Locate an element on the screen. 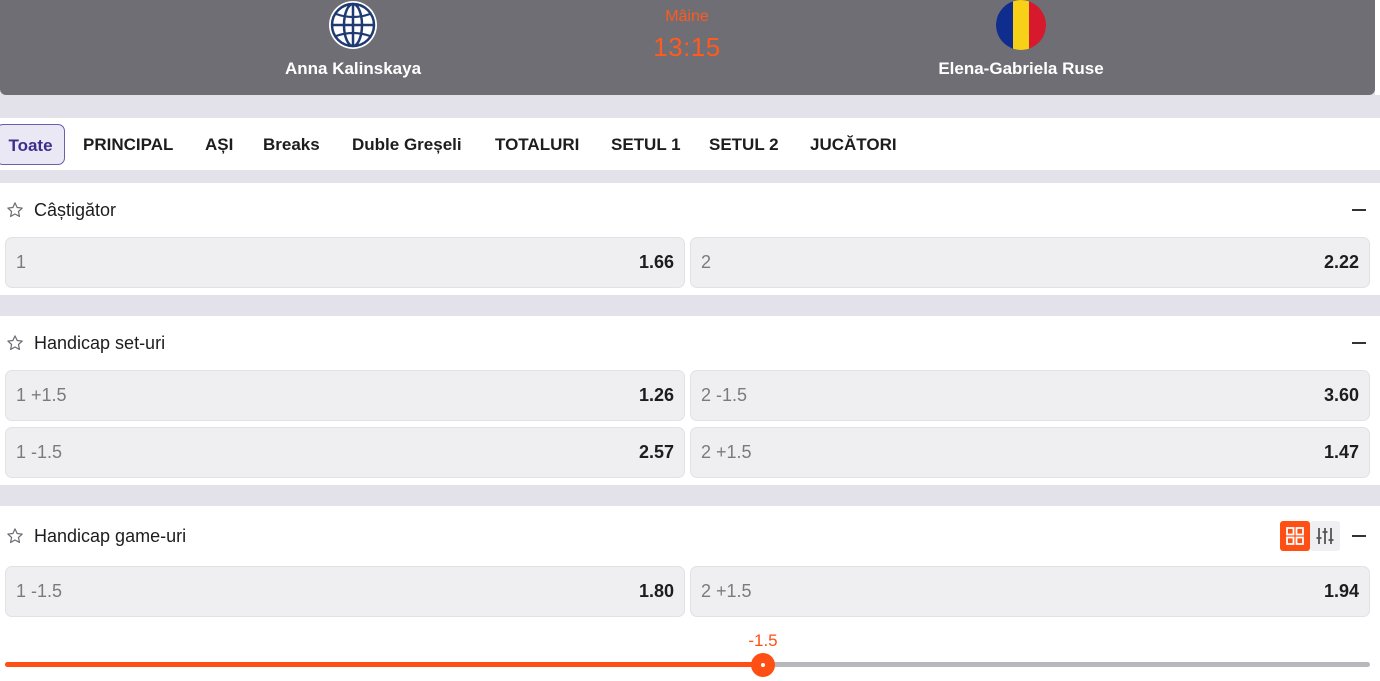  odd-button: 2 2.22 is located at coordinates (1030, 262).